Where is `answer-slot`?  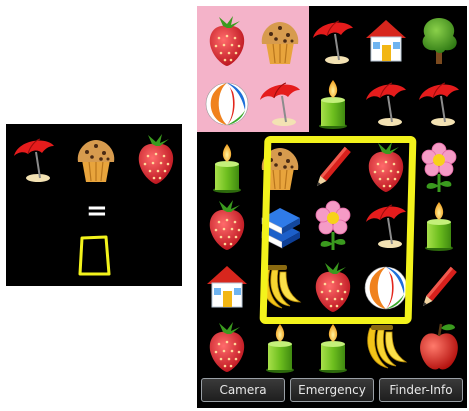
answer-slot is located at coordinates (94, 256).